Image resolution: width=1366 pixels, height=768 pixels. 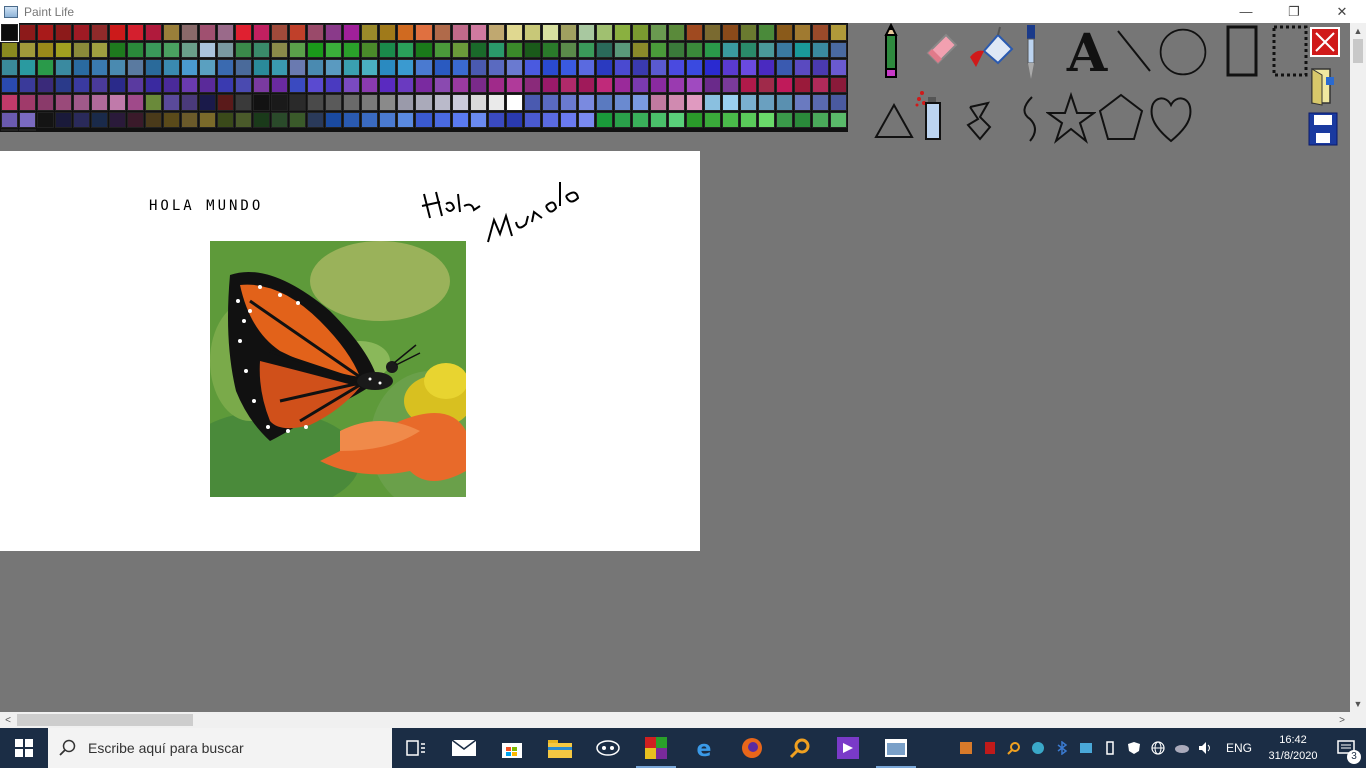 I want to click on taskbar-mail, so click(x=464, y=748).